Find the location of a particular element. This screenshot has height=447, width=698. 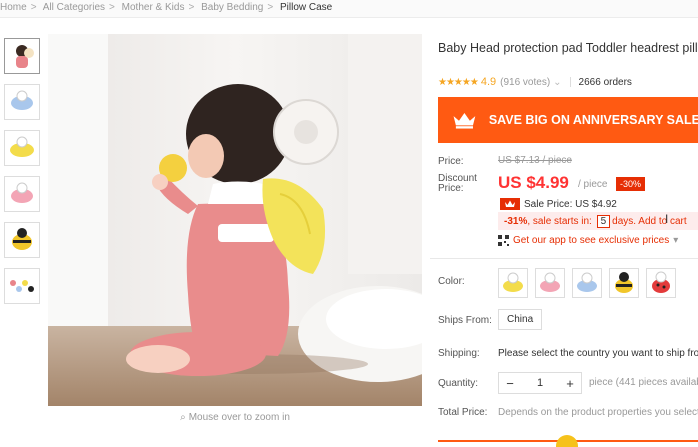

color-option-bee is located at coordinates (624, 283).